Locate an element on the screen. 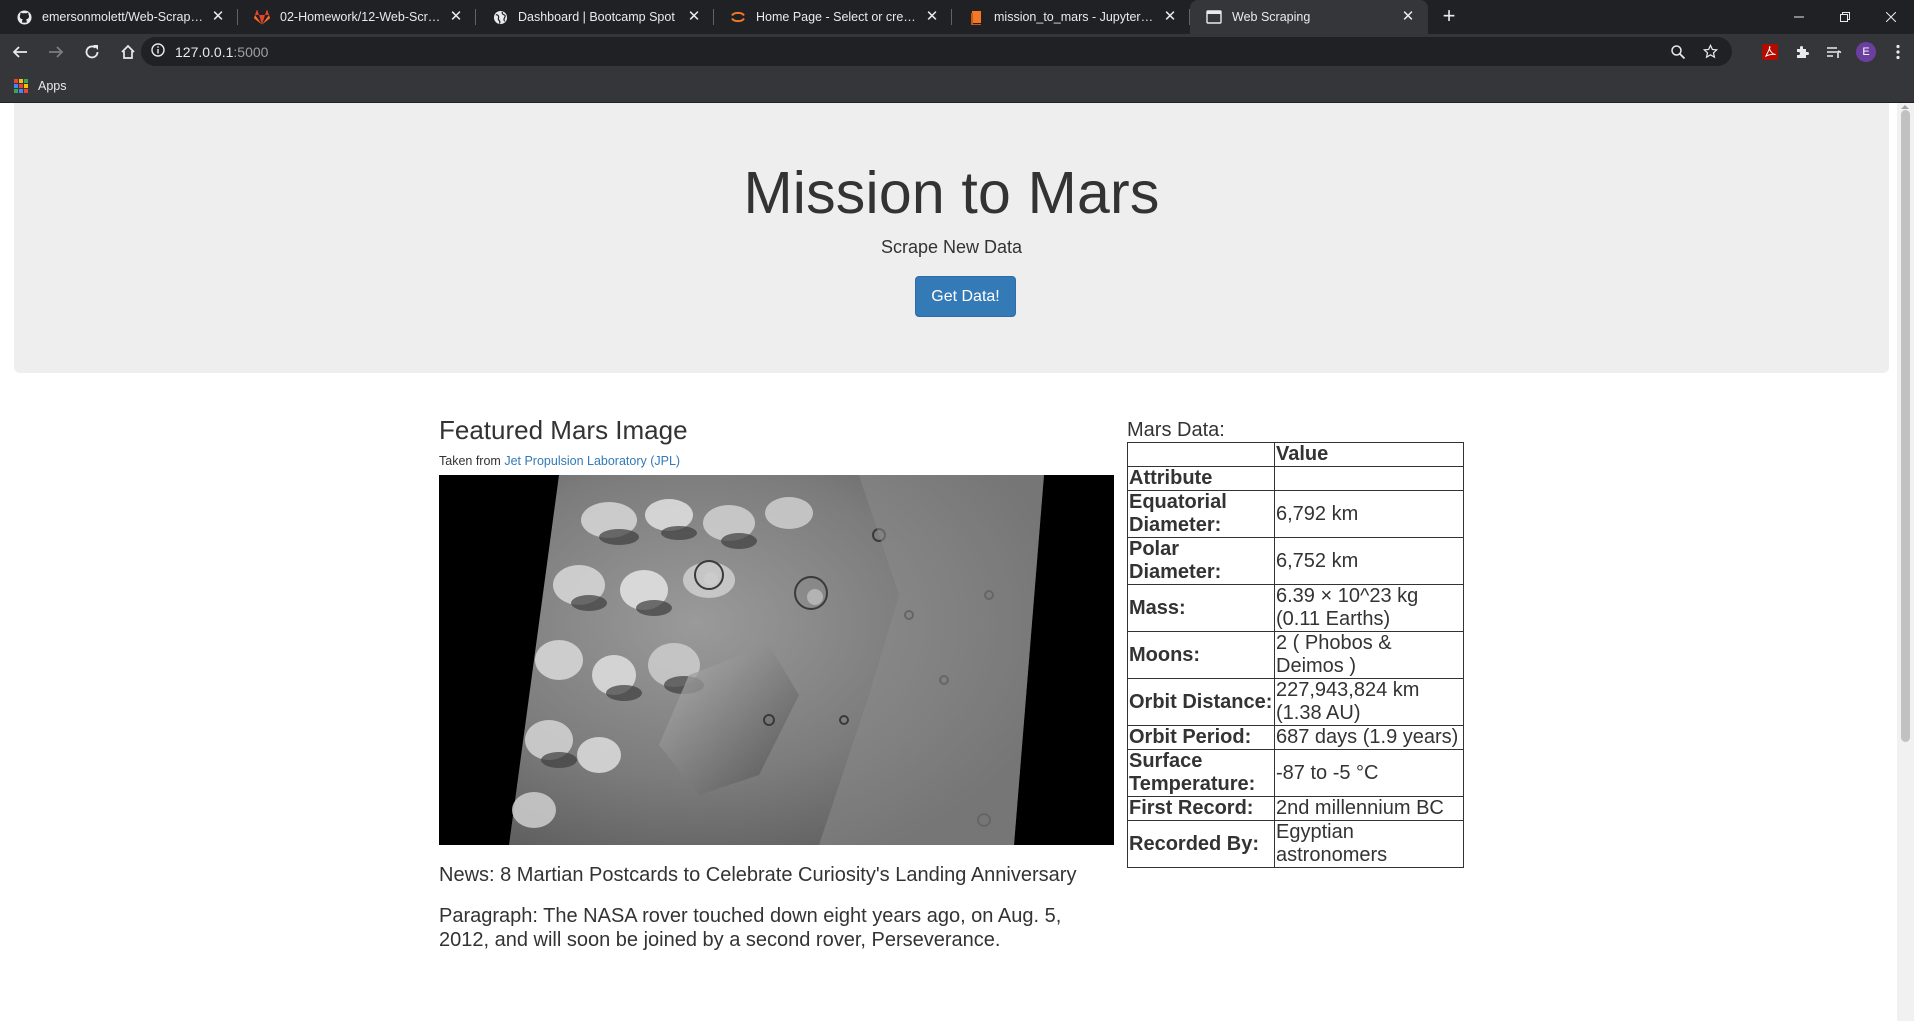  tab-title: Web Scraping is located at coordinates (1271, 17).